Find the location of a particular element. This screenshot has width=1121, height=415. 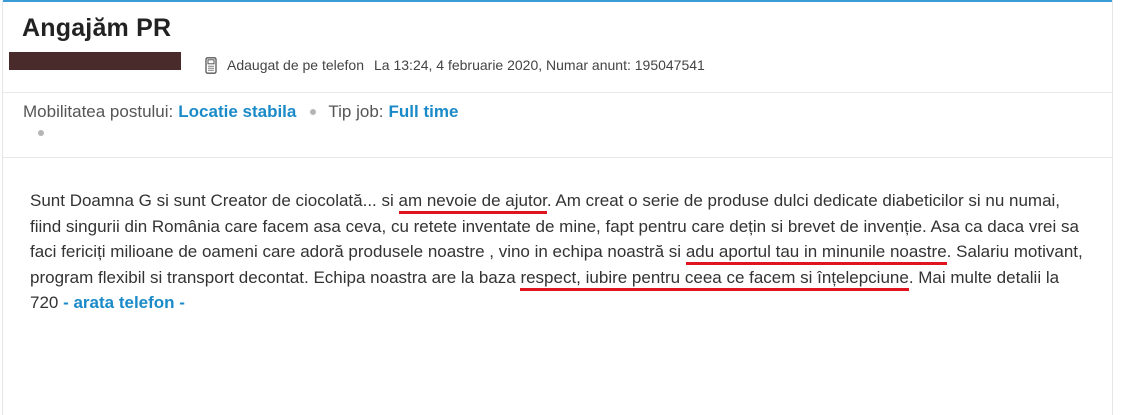

redacted-author-block is located at coordinates (95, 61).